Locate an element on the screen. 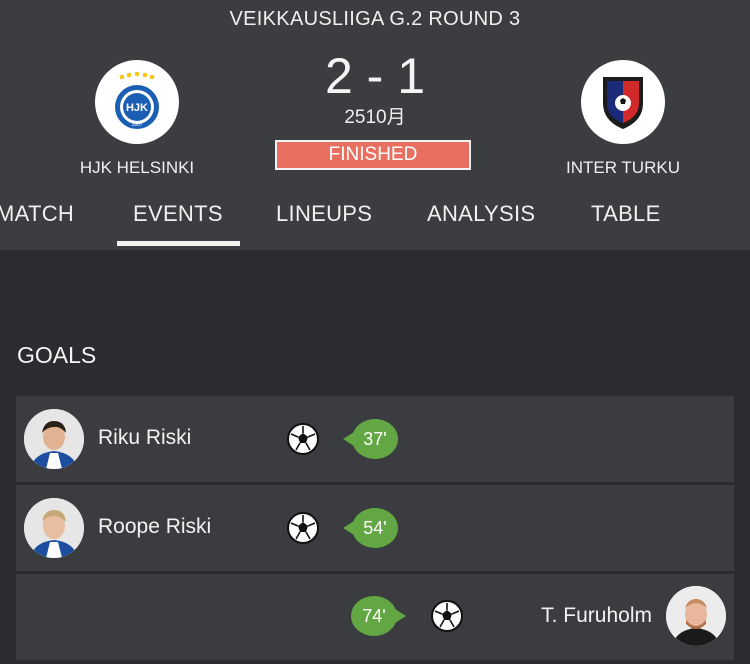  svg-text: HJK is located at coordinates (137, 108).